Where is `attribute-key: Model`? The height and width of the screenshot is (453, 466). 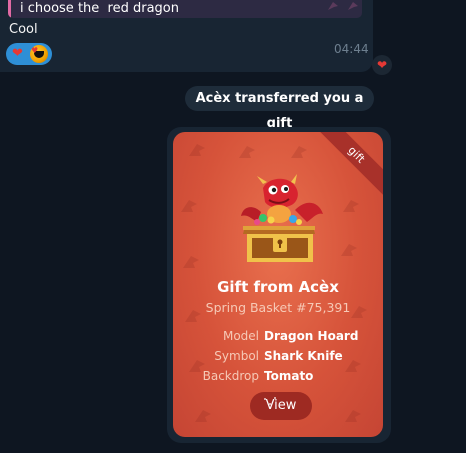 attribute-key: Model is located at coordinates (240, 336).